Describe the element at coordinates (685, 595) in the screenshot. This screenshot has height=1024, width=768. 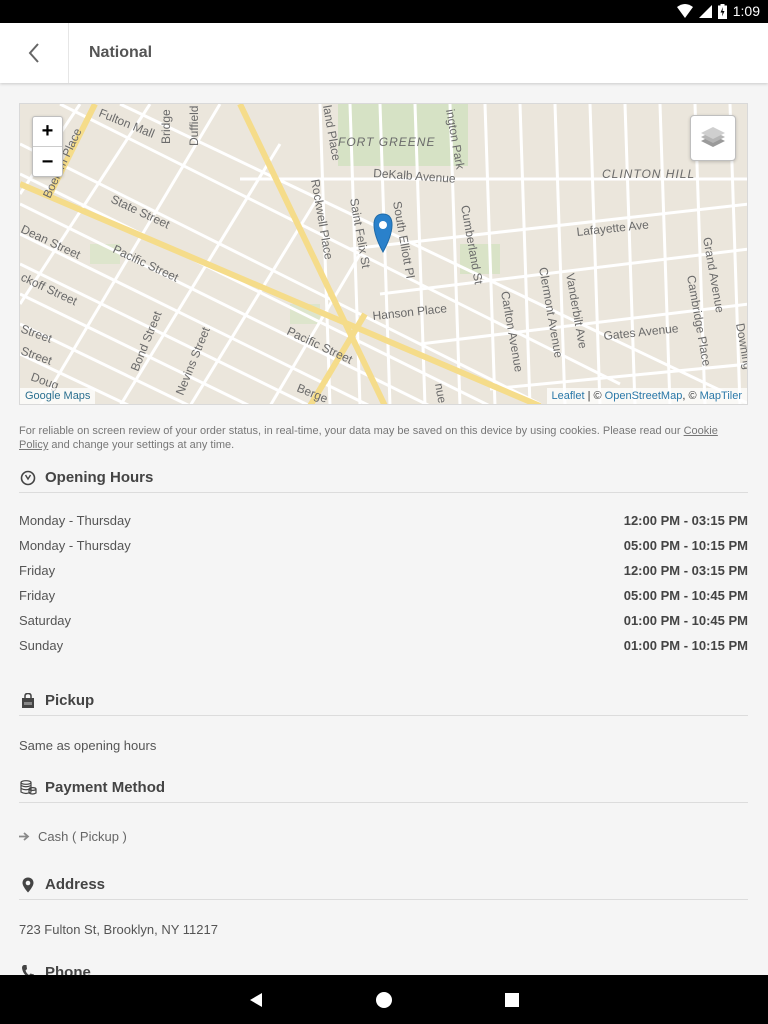
I see `hours-time: 05:00 PM - 10:45 PM` at that location.